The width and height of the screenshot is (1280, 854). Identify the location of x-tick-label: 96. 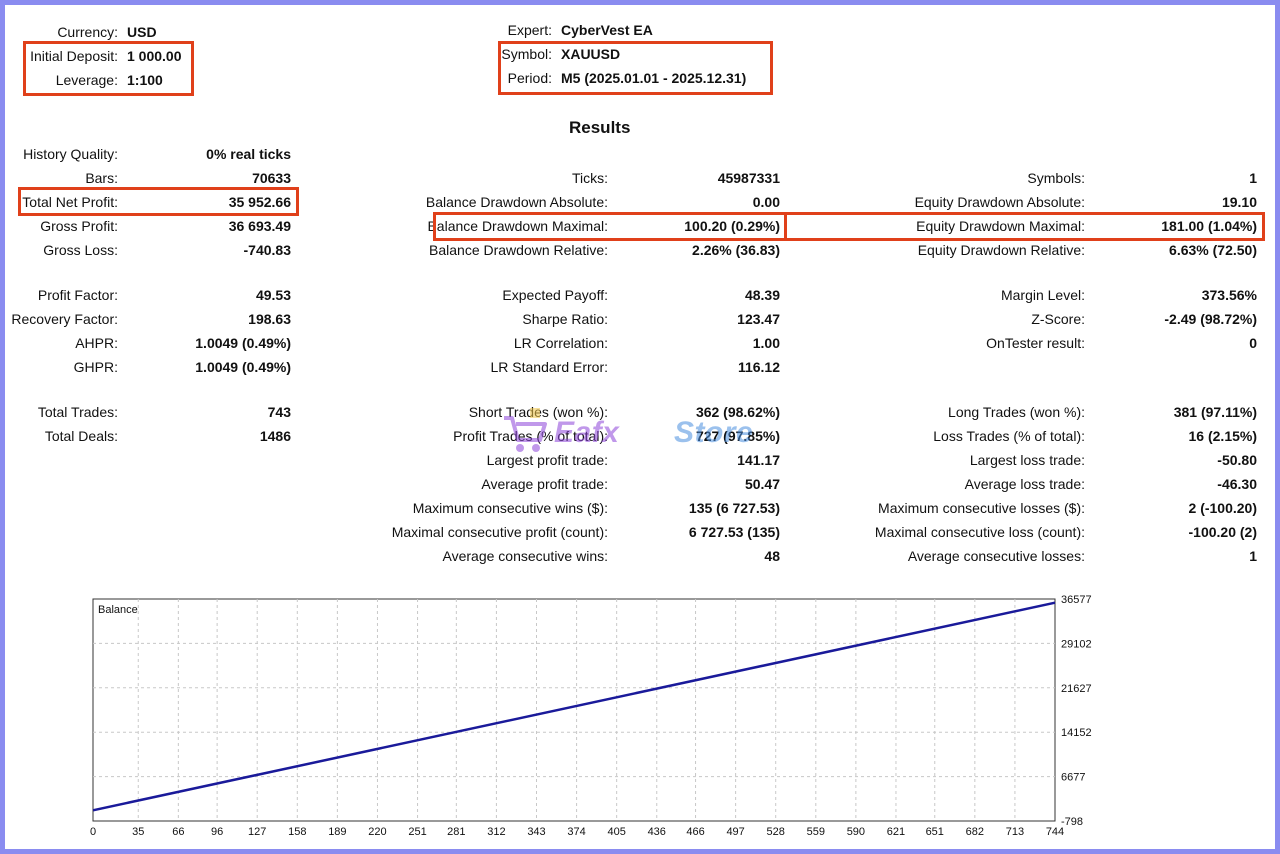
(217, 832).